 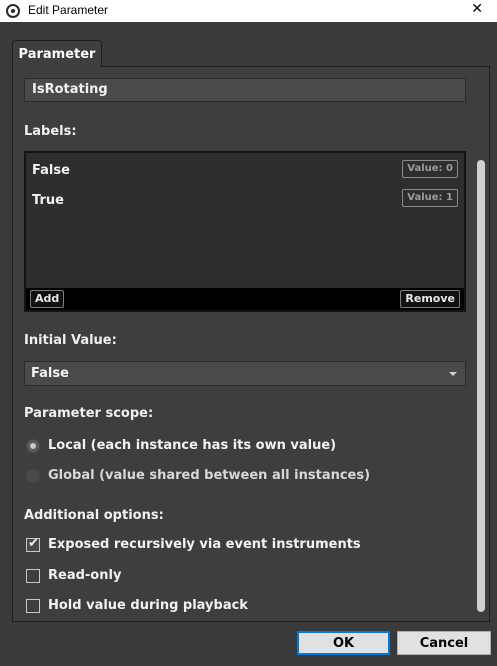 I want to click on hold-value-label: Hold value during playback, so click(x=148, y=605).